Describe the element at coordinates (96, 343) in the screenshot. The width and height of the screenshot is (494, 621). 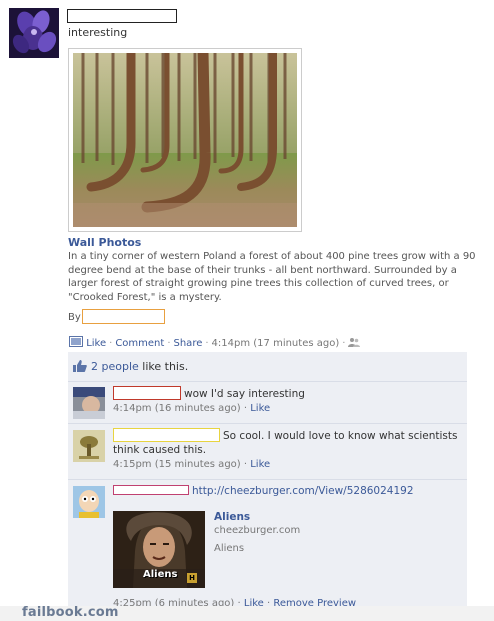
I see `like-button: Like` at that location.